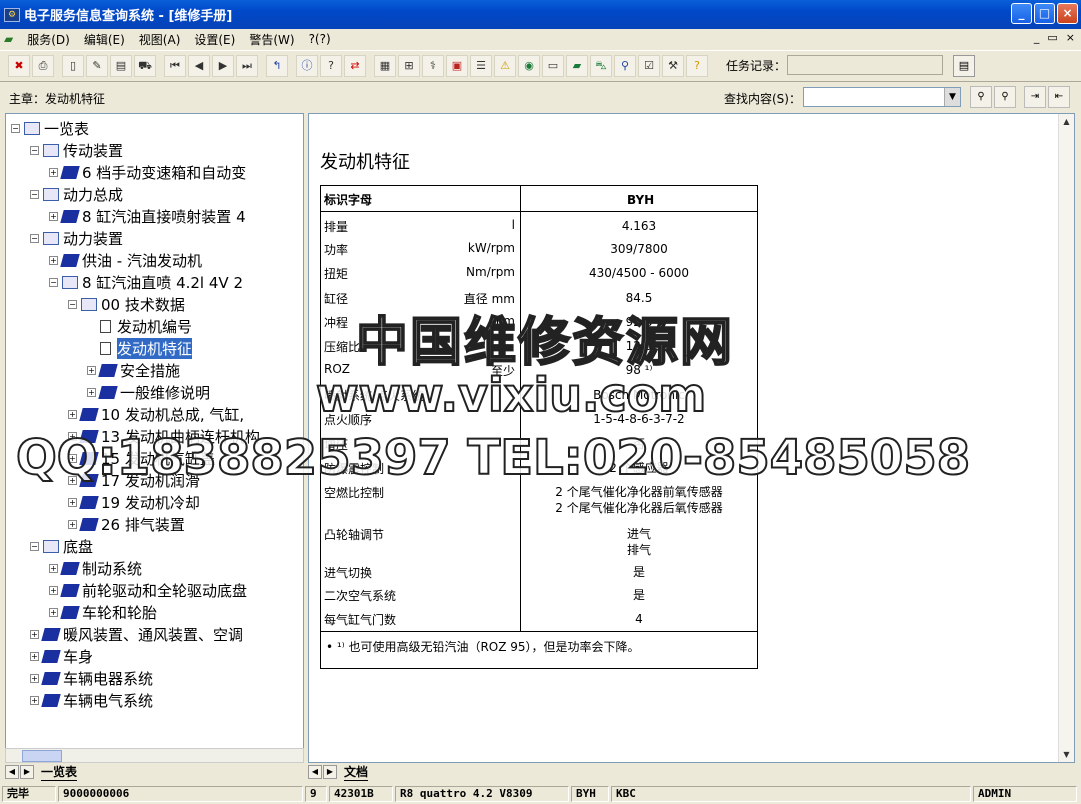 The width and height of the screenshot is (1081, 804). Describe the element at coordinates (175, 66) in the screenshot. I see `first-page-icon: ⏮` at that location.